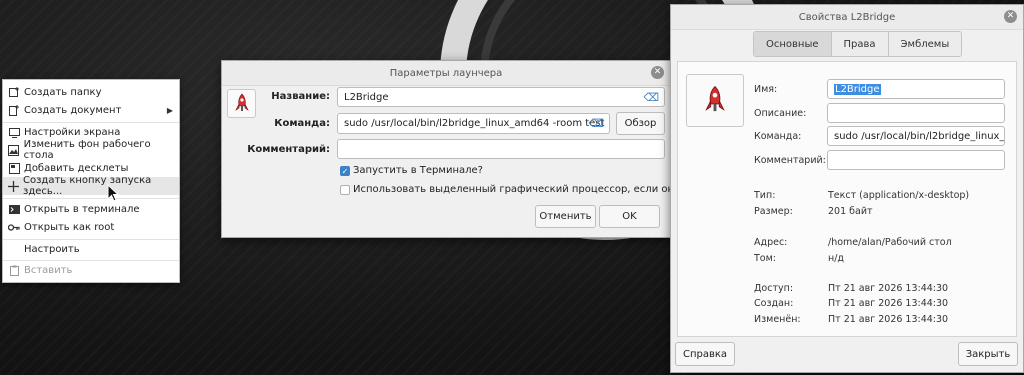 The image size is (1024, 375). I want to click on menu-item-change-background: Изменить фон рабочего стола, so click(91, 150).